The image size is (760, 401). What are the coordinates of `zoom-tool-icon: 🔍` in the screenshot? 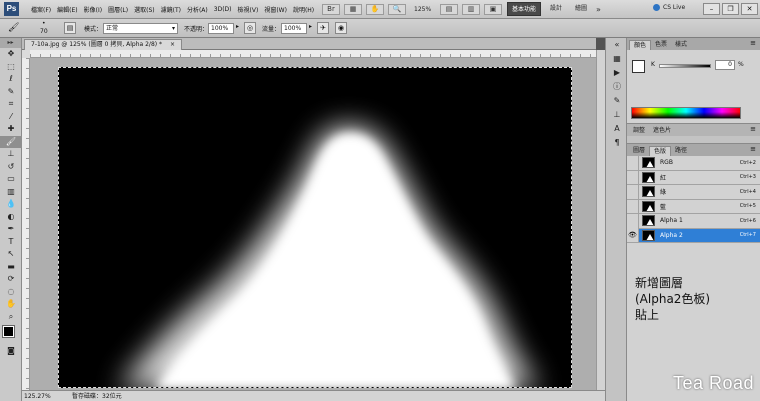 It's located at (397, 9).